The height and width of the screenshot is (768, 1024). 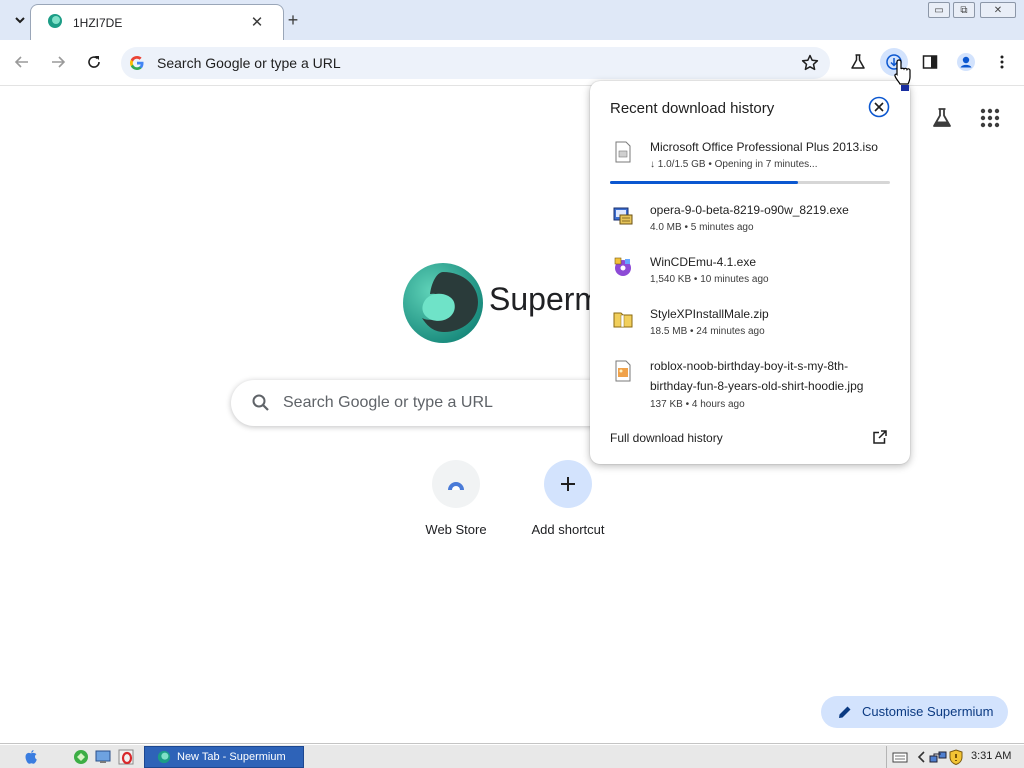 I want to click on download-filename: opera-9-0-beta-8219-o90w_8219.exe, so click(x=749, y=210).